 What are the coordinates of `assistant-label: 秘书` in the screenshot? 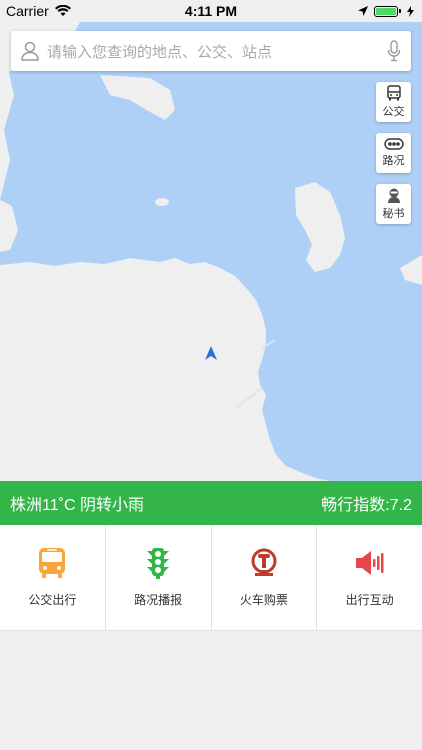 It's located at (393, 214).